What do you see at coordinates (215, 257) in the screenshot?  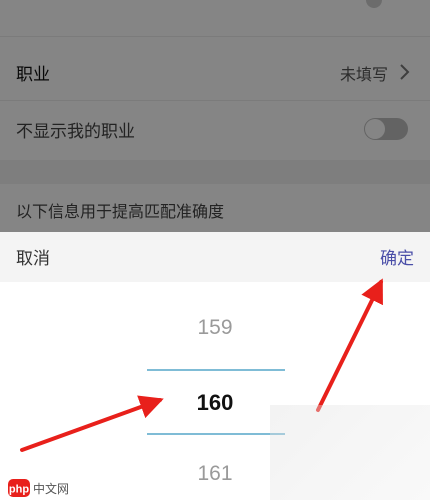 I see `picker-header: 取消 确定` at bounding box center [215, 257].